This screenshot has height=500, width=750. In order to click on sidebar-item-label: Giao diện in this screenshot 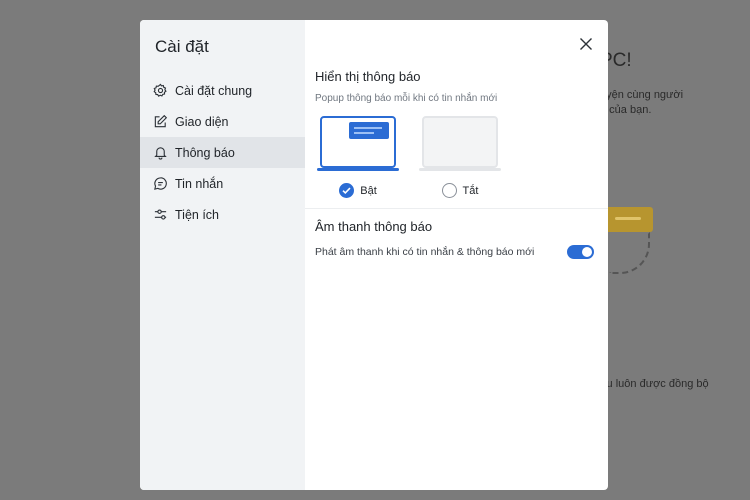, I will do `click(202, 121)`.